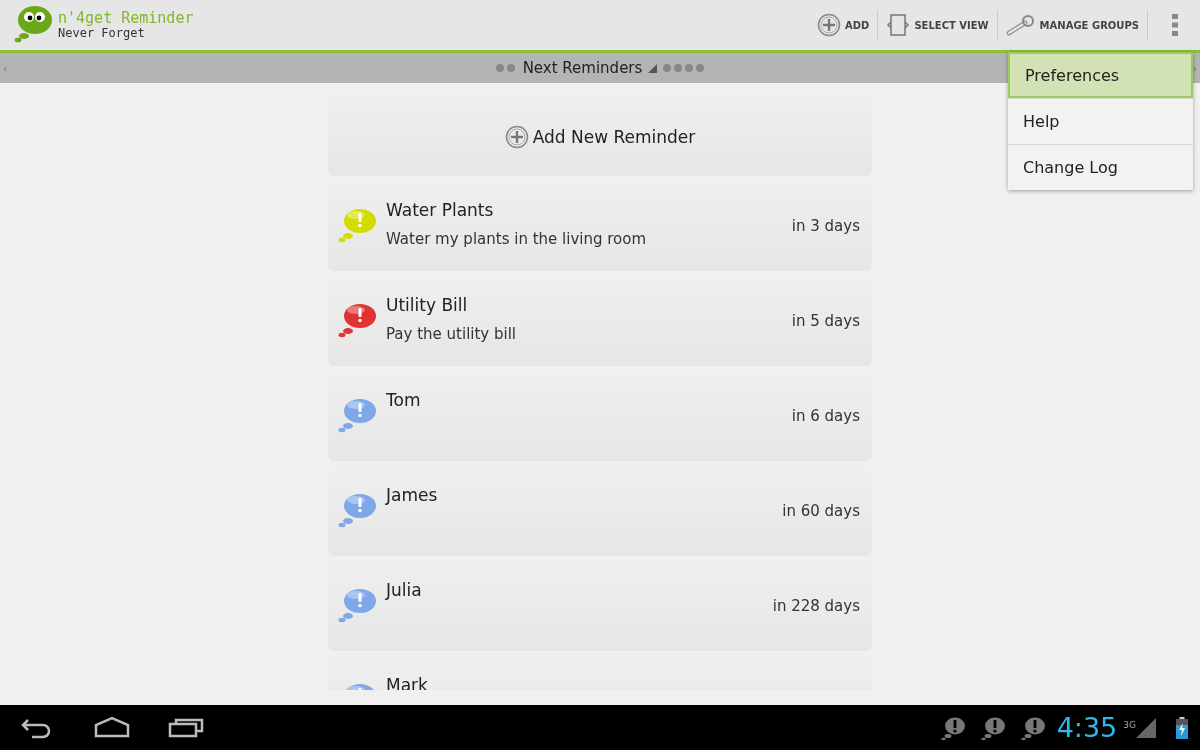 The width and height of the screenshot is (1200, 750). I want to click on reminder-due: in 6 days, so click(825, 416).